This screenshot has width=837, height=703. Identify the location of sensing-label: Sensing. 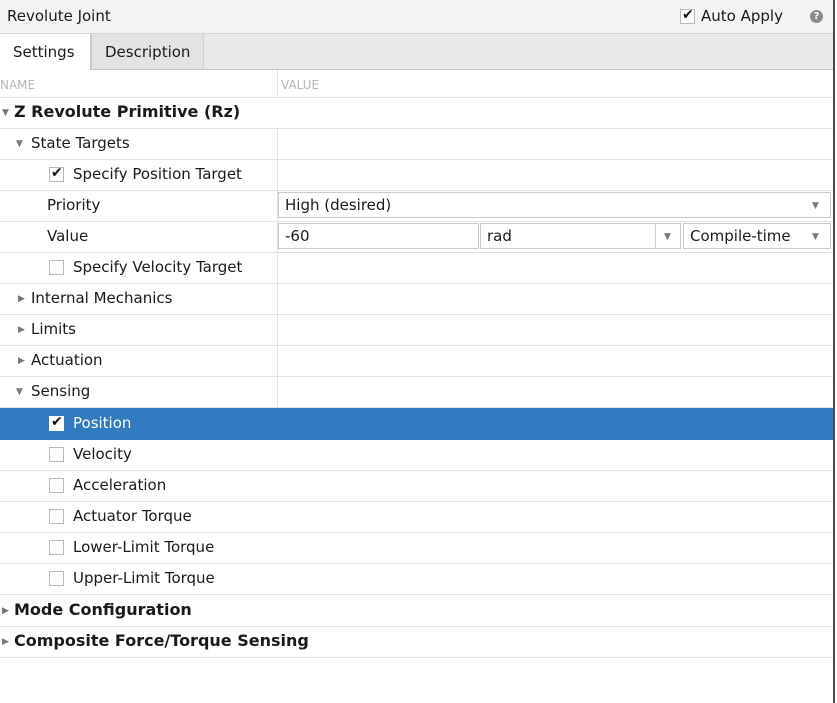
(61, 391).